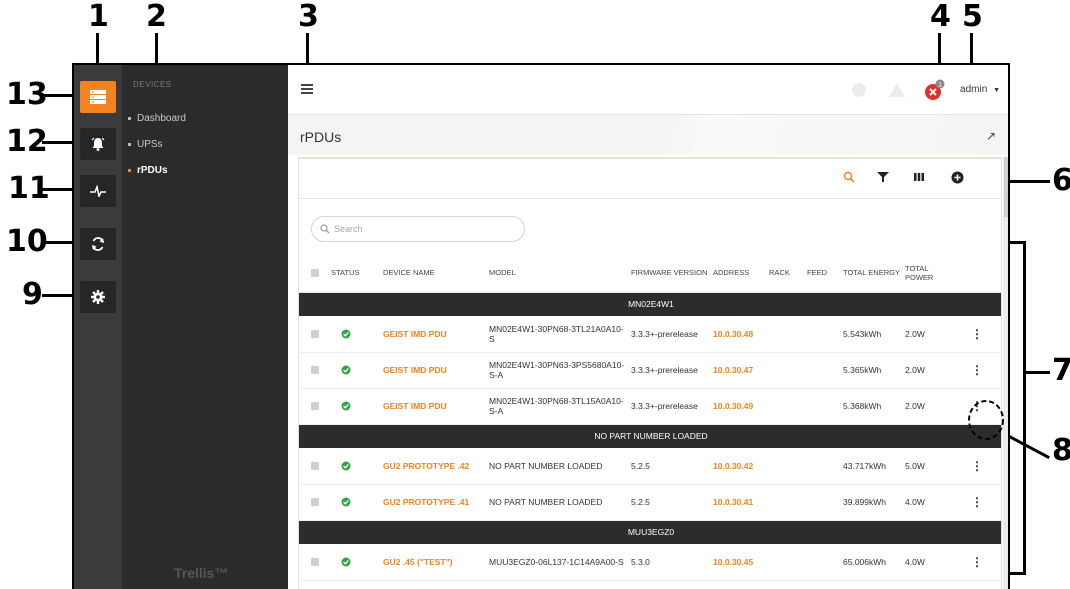 The width and height of the screenshot is (1070, 589). What do you see at coordinates (859, 90) in the screenshot?
I see `info-status-icon` at bounding box center [859, 90].